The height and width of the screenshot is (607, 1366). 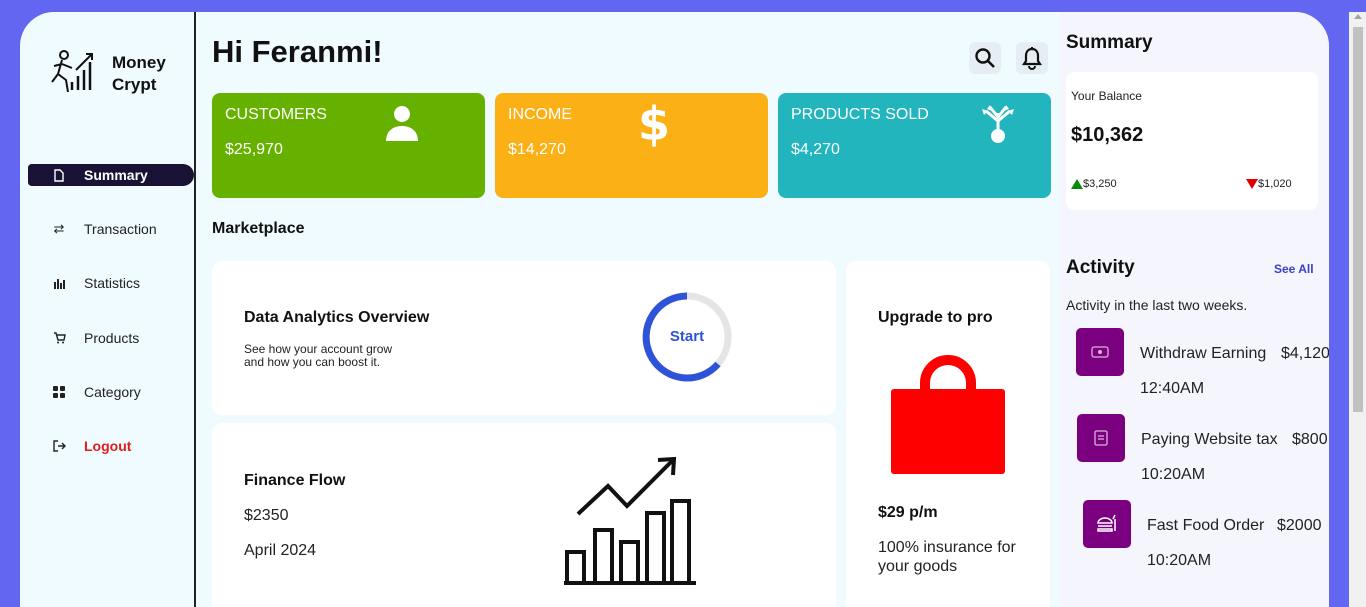 I want to click on swap-arrows-icon: ⇄, so click(x=59, y=228).